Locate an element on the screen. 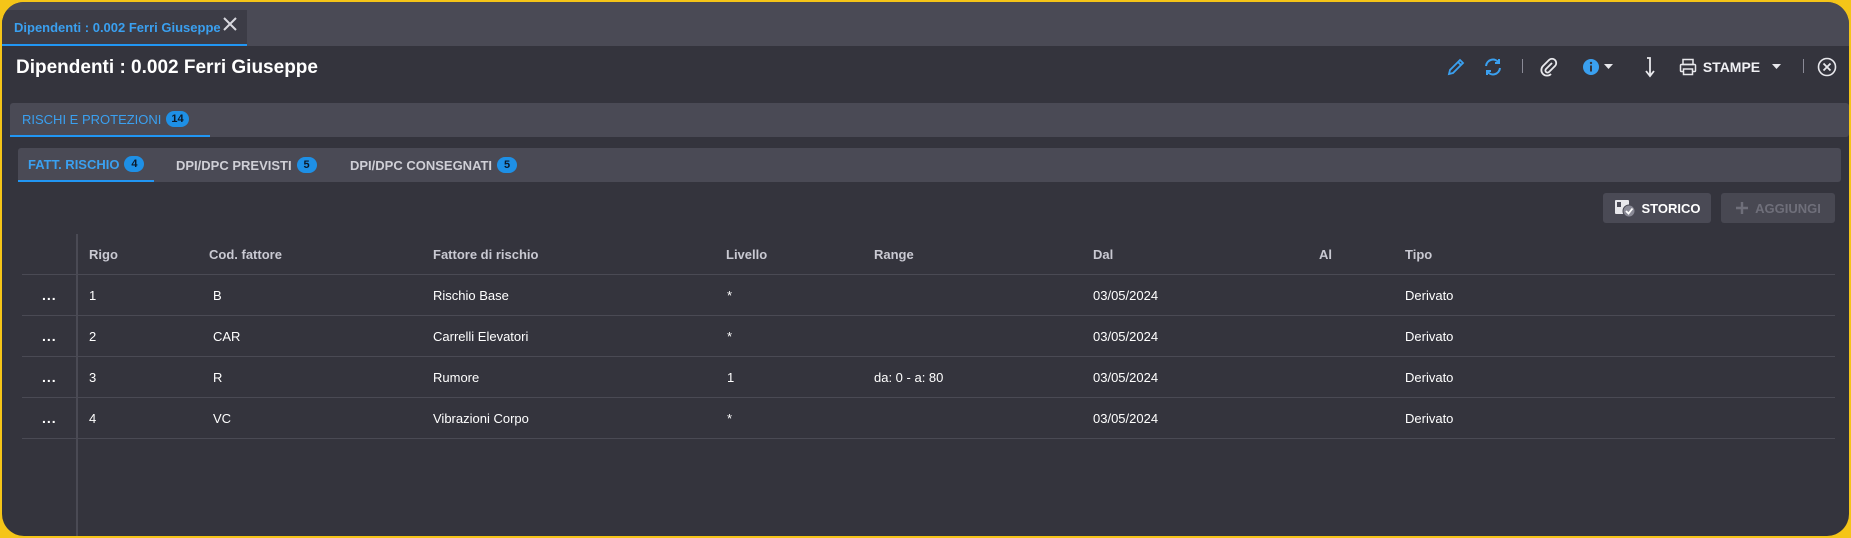 The image size is (1851, 538). history-box-icon is located at coordinates (1624, 209).